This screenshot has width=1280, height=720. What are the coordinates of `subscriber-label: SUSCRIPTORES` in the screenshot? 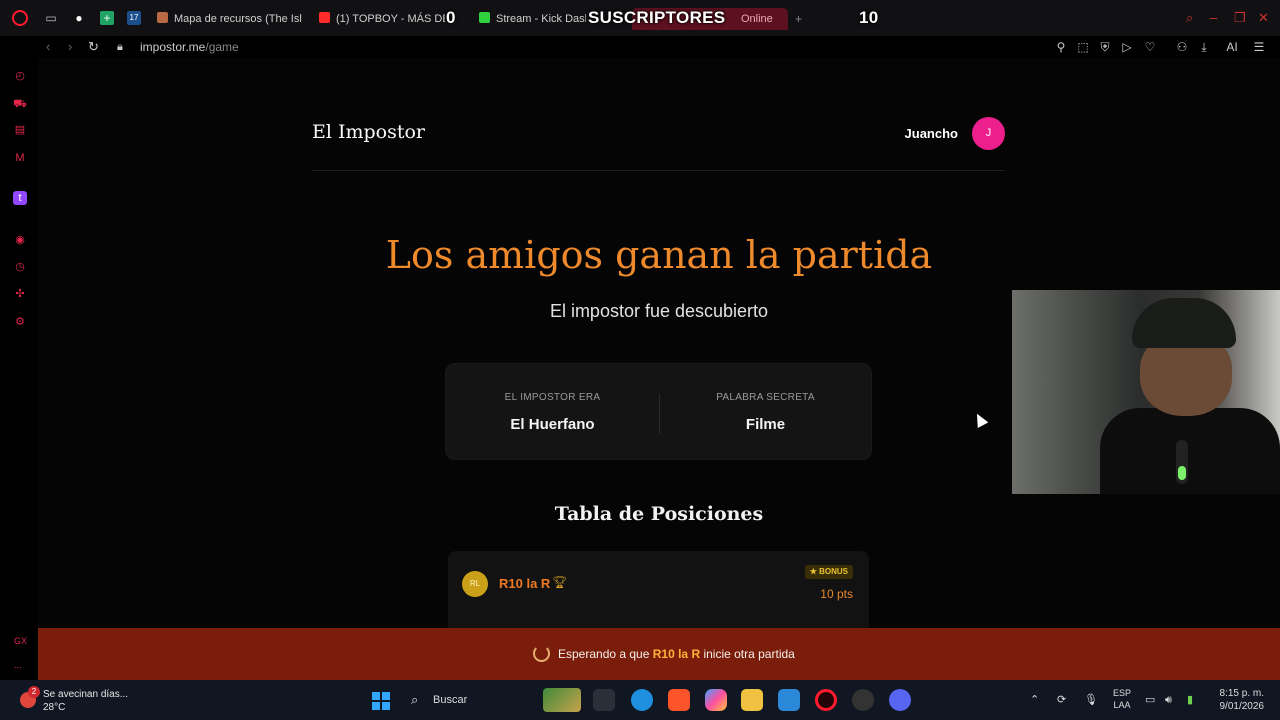 It's located at (657, 17).